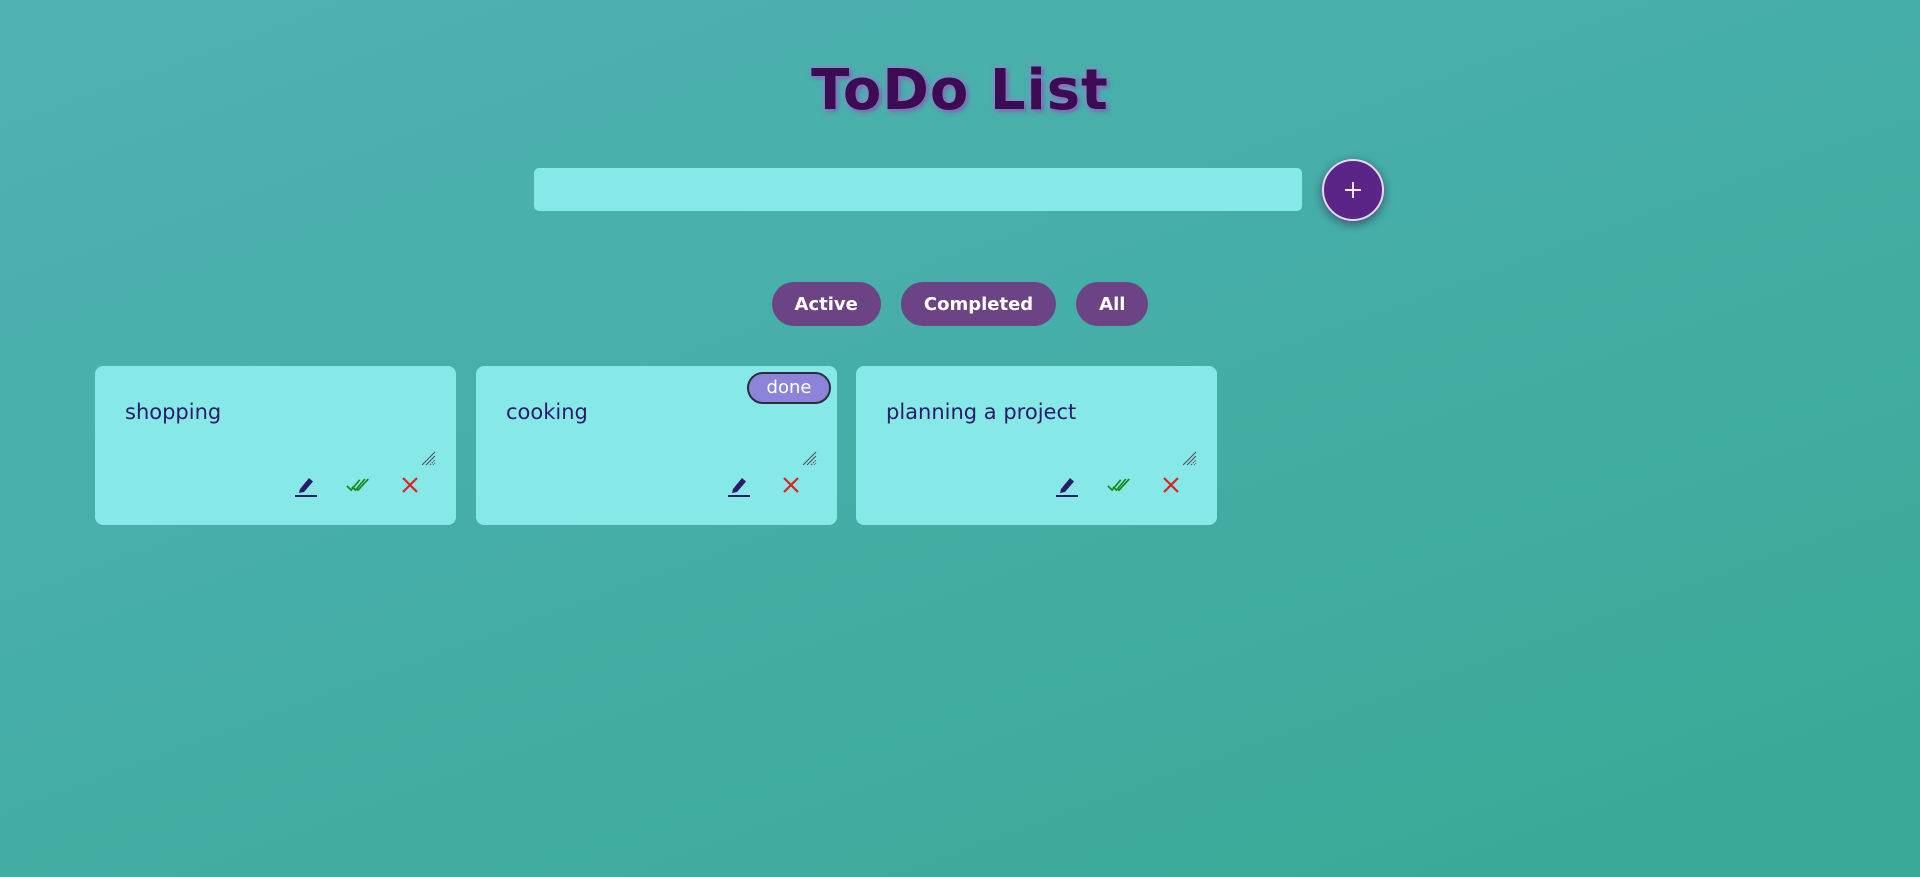 This screenshot has width=1920, height=877. Describe the element at coordinates (978, 304) in the screenshot. I see `filter-completed-button: Completed` at that location.